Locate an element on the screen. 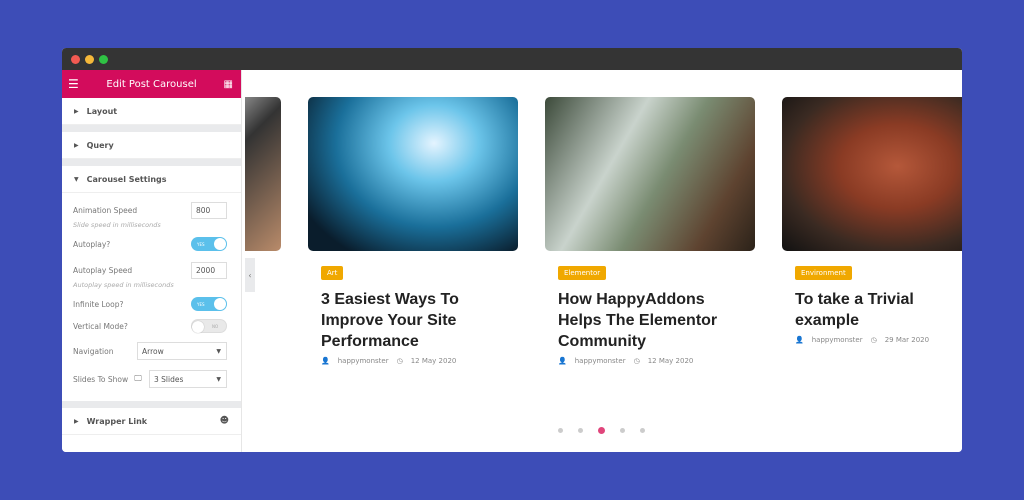 Image resolution: width=1024 pixels, height=500 pixels. post-card-partial is located at coordinates (263, 174).